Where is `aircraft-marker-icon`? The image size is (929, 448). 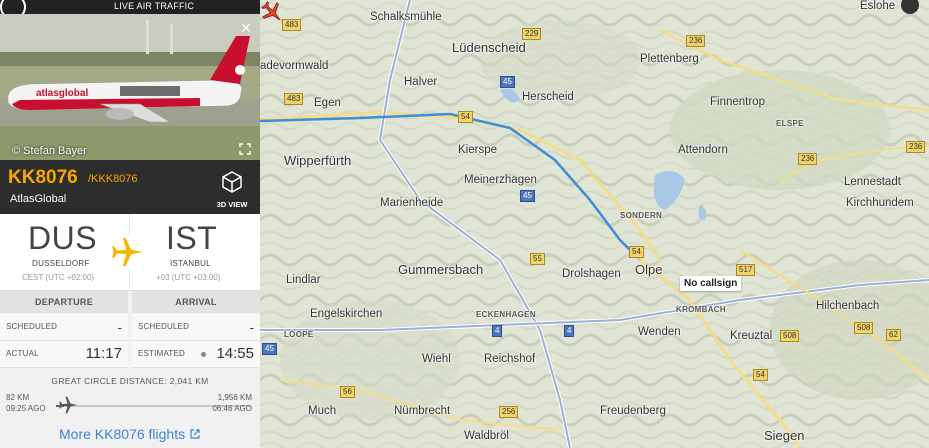
aircraft-marker-icon is located at coordinates (272, 12).